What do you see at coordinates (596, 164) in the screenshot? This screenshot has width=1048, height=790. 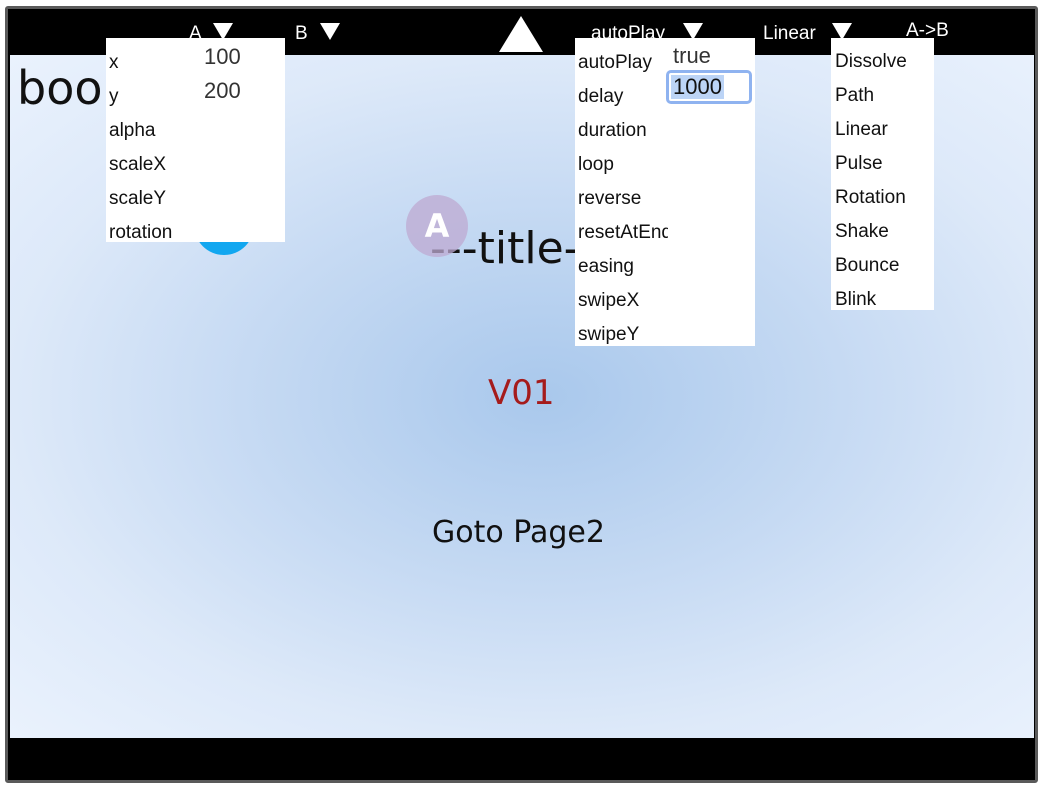 I see `anim-loop-label: loop` at bounding box center [596, 164].